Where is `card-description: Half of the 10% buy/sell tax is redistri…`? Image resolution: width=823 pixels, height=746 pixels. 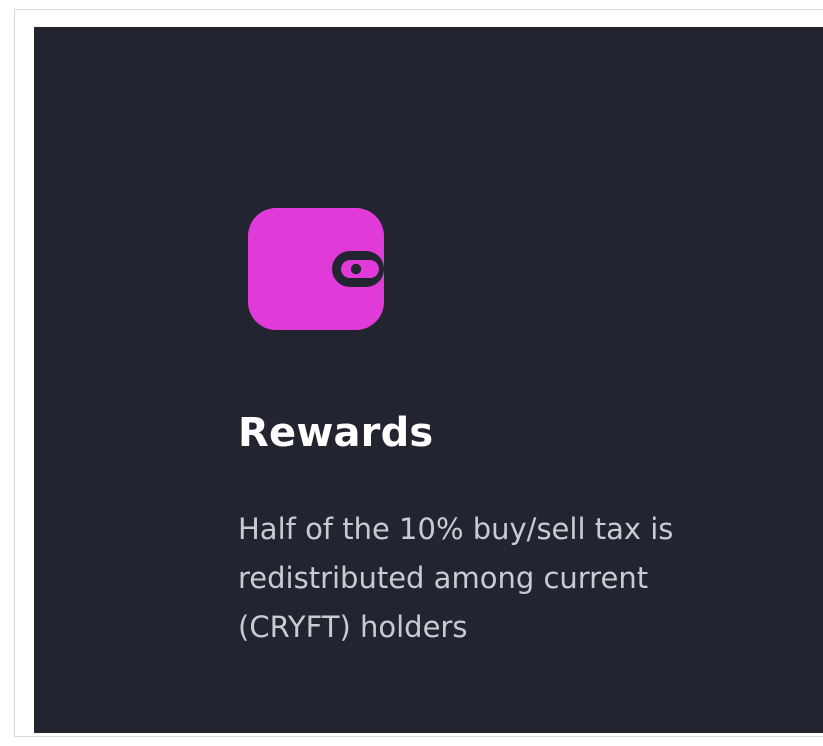 card-description: Half of the 10% buy/sell tax is redistri… is located at coordinates (456, 578).